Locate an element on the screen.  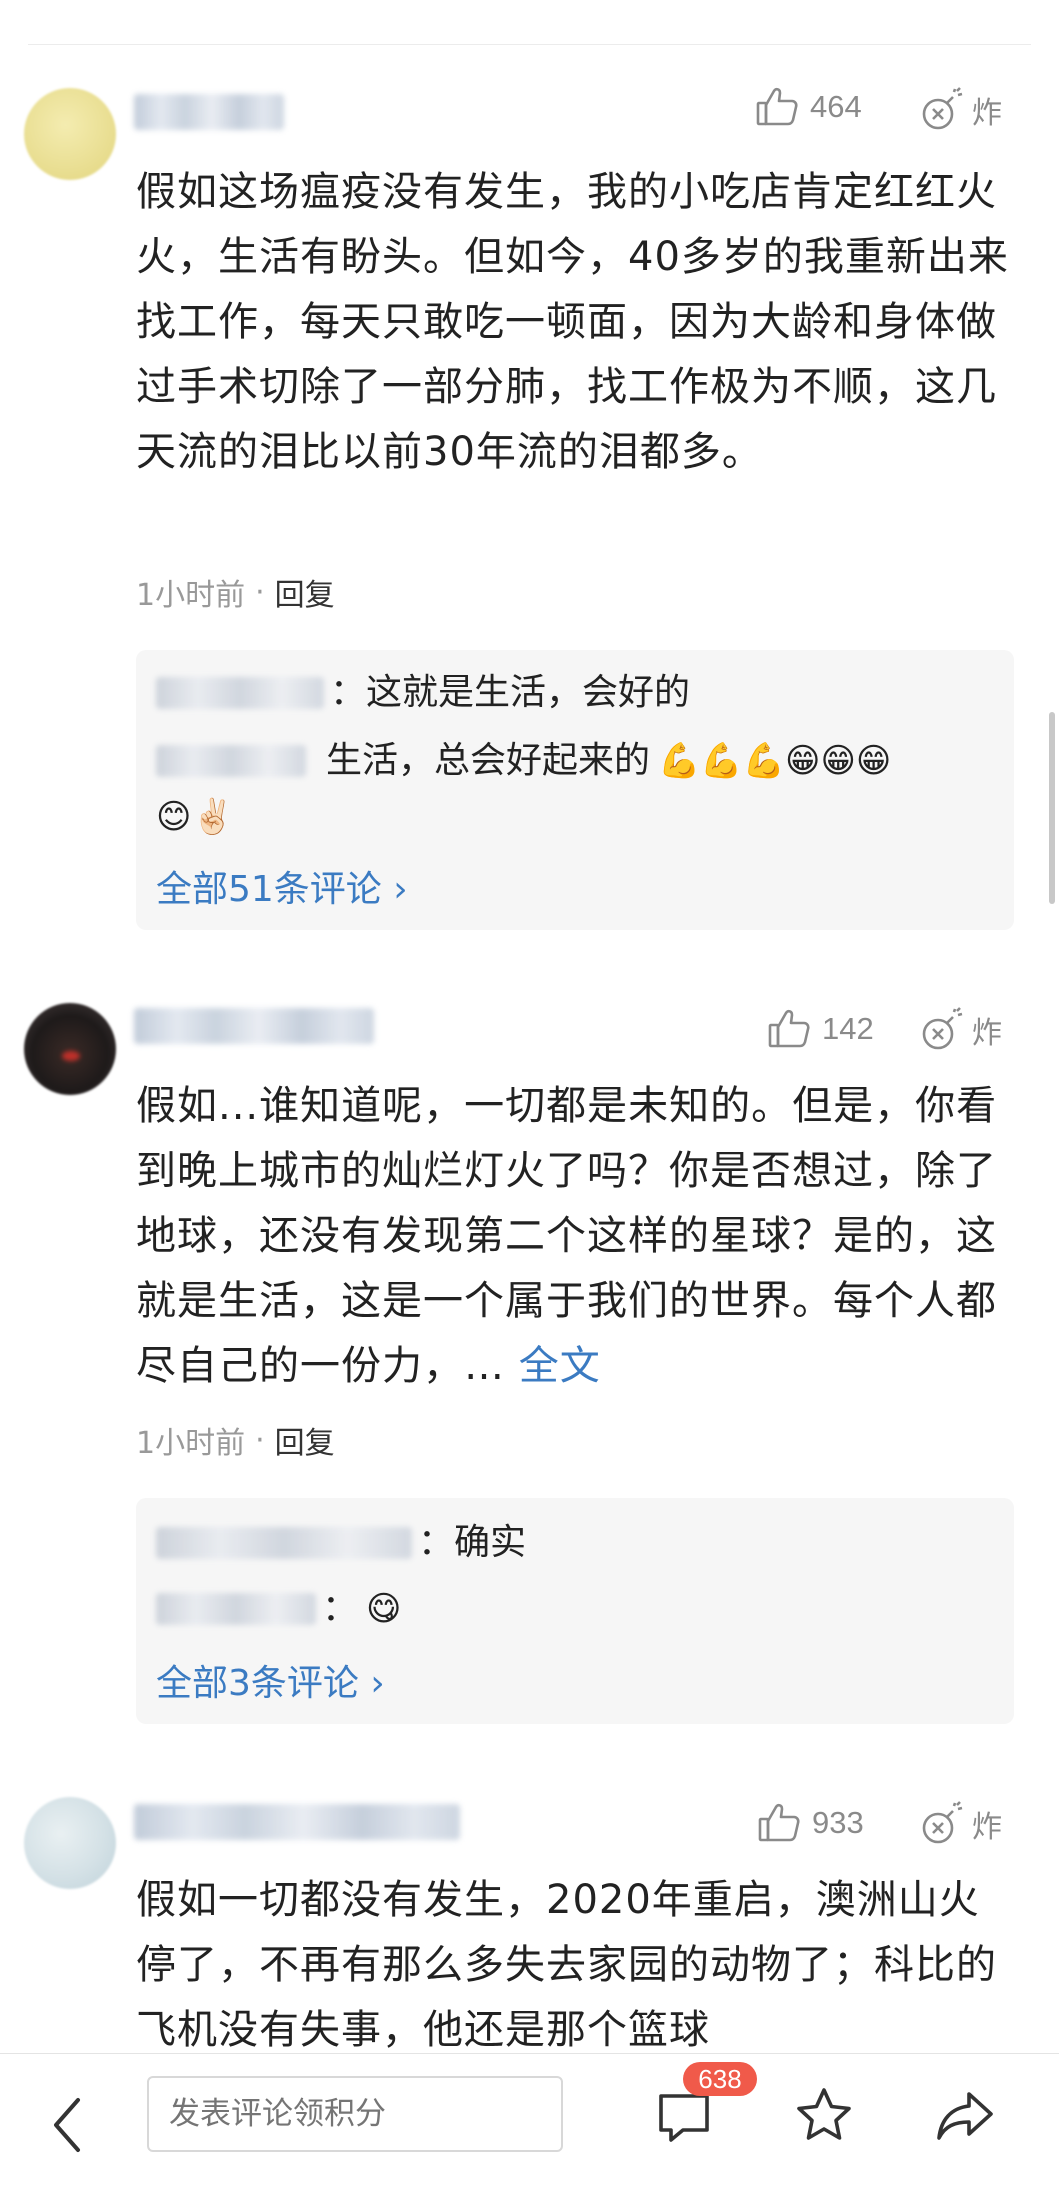
comment-count-badge: 638 is located at coordinates (720, 2079).